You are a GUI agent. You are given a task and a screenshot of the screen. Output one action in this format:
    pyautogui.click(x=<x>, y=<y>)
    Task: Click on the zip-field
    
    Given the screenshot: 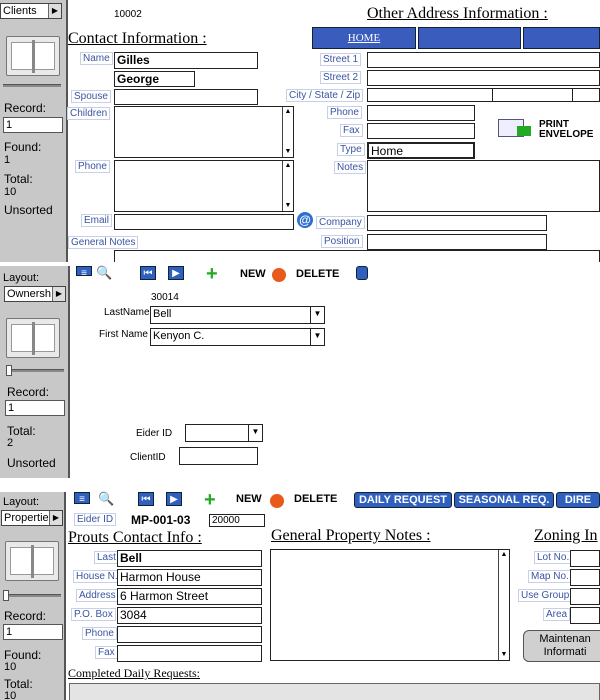 What is the action you would take?
    pyautogui.click(x=586, y=95)
    